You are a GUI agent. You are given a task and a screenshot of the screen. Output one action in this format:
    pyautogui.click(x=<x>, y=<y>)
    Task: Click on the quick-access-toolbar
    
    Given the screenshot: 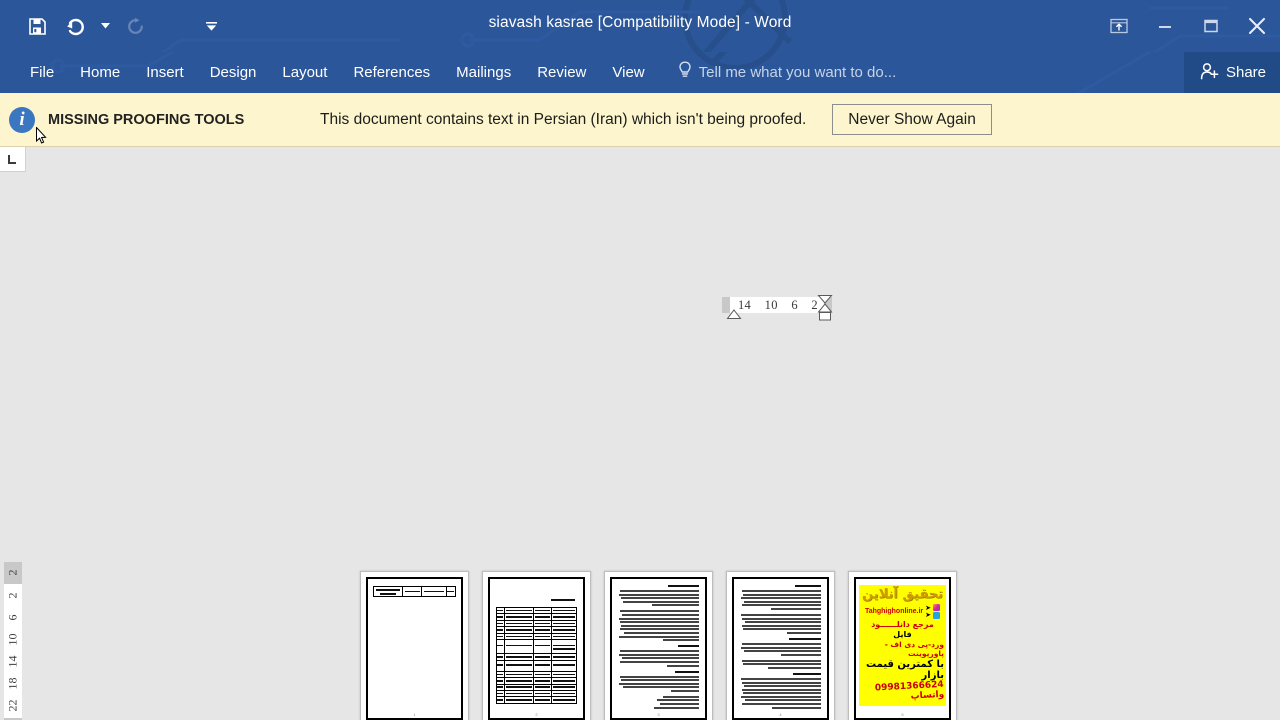 What is the action you would take?
    pyautogui.click(x=120, y=26)
    